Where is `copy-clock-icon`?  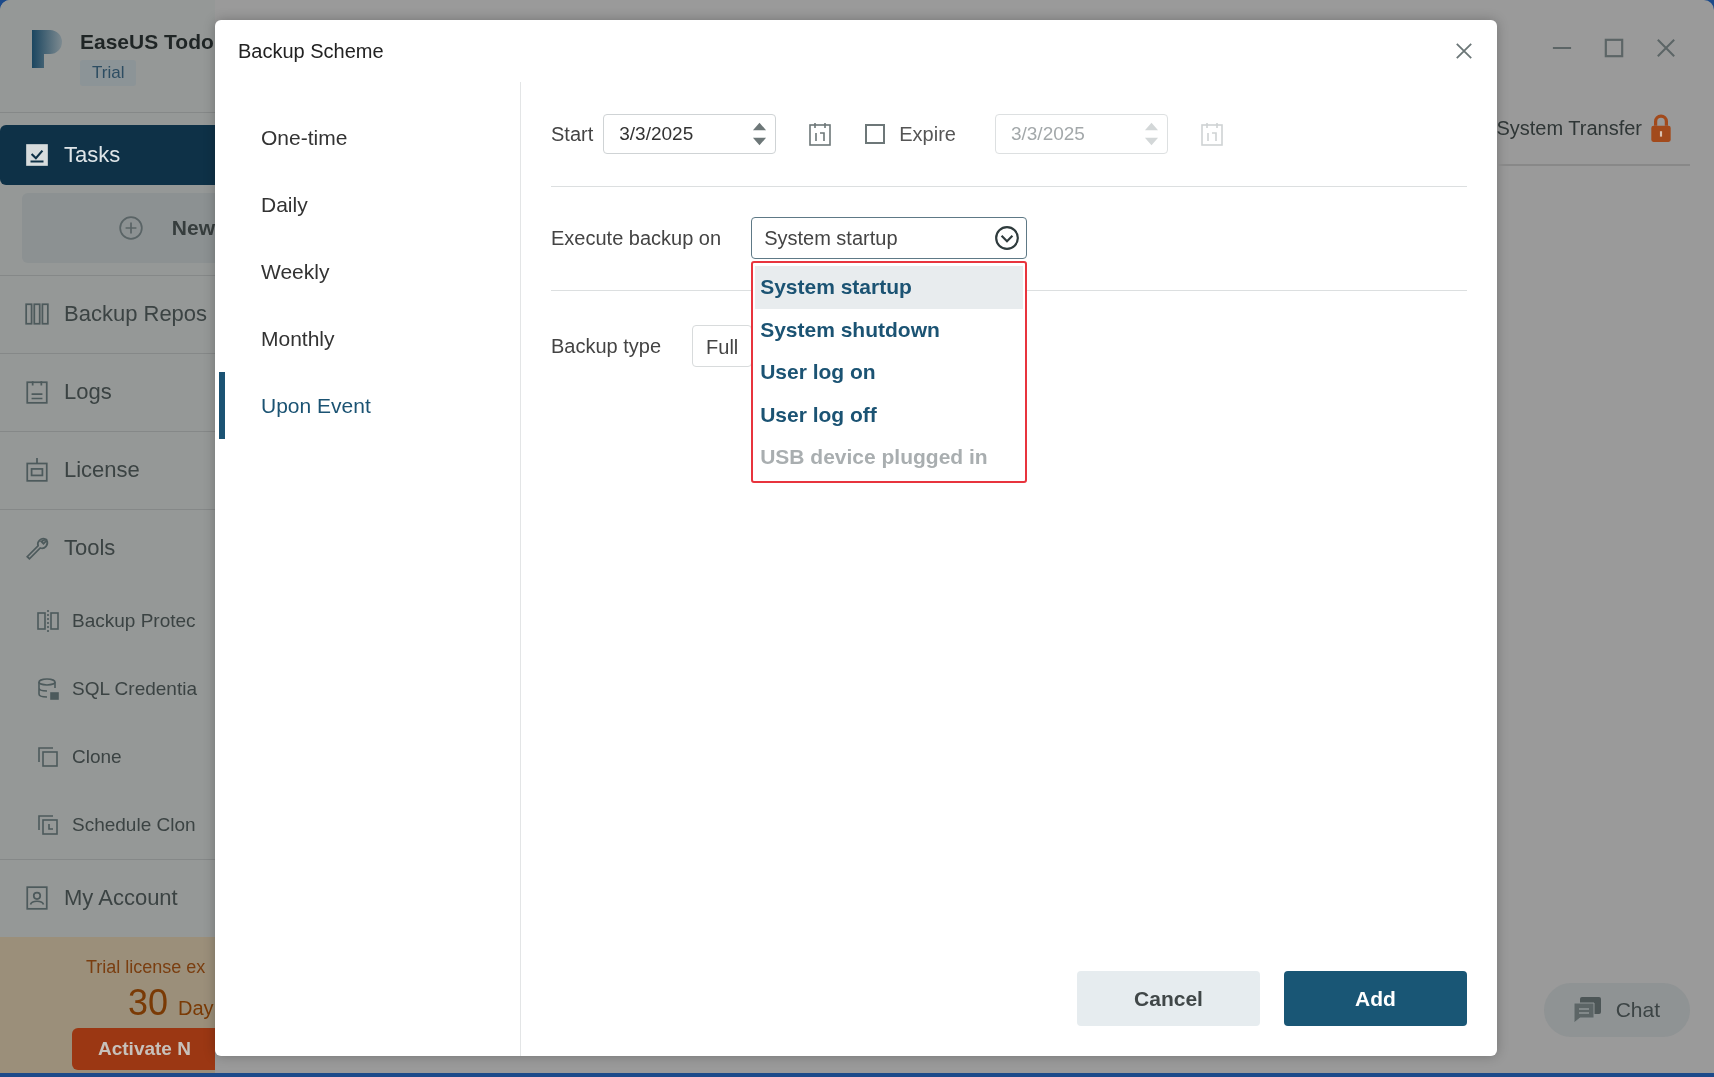 copy-clock-icon is located at coordinates (48, 824).